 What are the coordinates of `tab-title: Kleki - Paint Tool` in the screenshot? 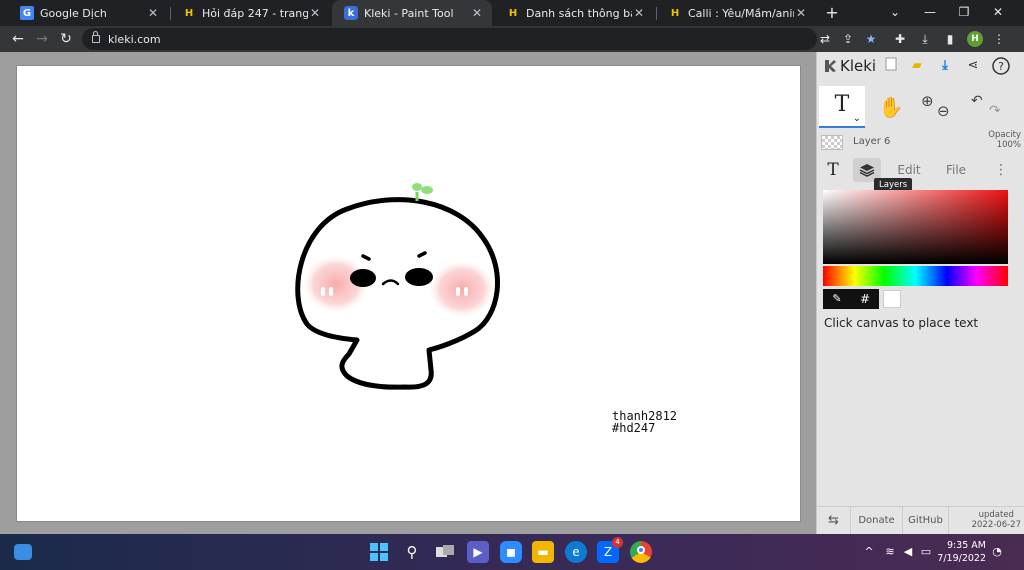 It's located at (409, 13).